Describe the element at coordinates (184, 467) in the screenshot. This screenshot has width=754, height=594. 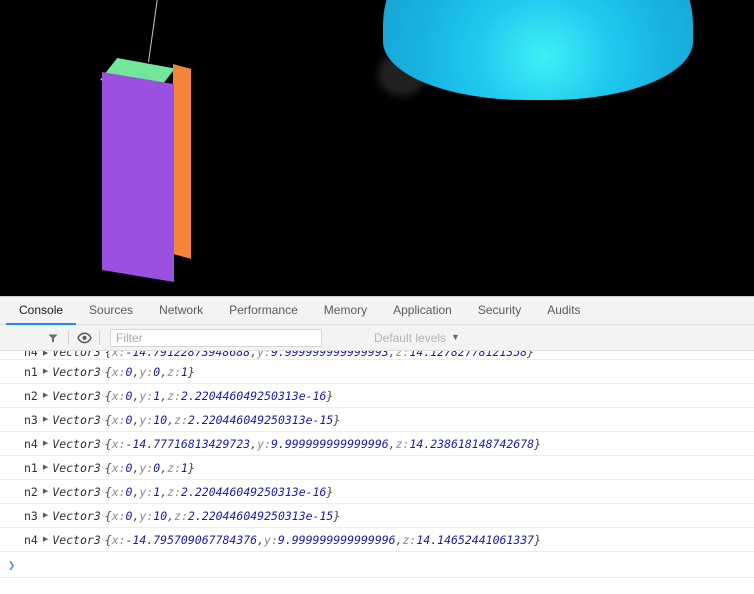
I see `object-property-value: 1` at that location.